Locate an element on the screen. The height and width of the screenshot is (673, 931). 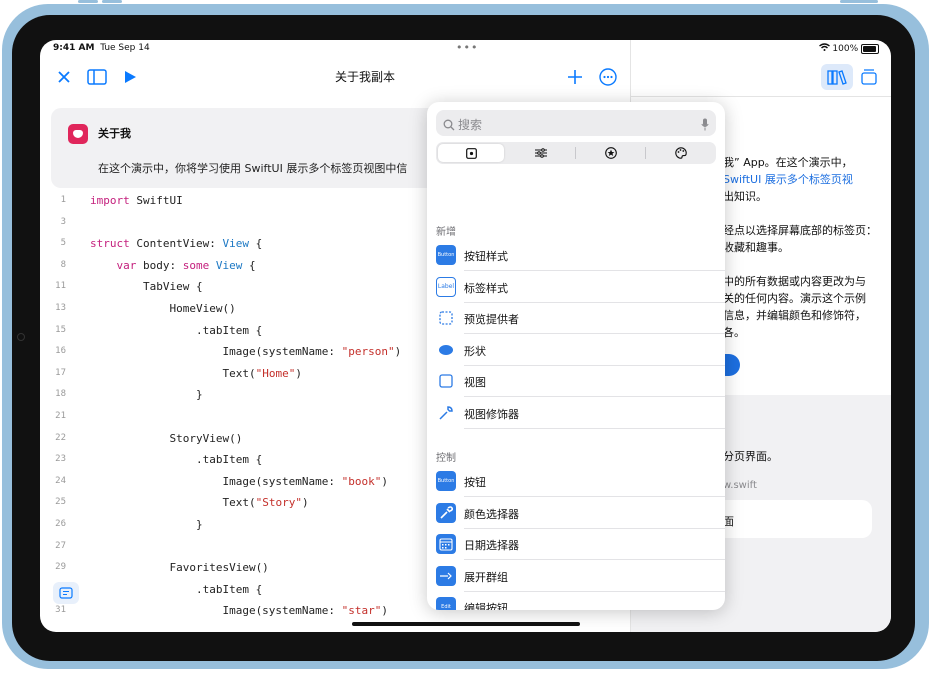
rp-filename: w.swift is located at coordinates (740, 485).